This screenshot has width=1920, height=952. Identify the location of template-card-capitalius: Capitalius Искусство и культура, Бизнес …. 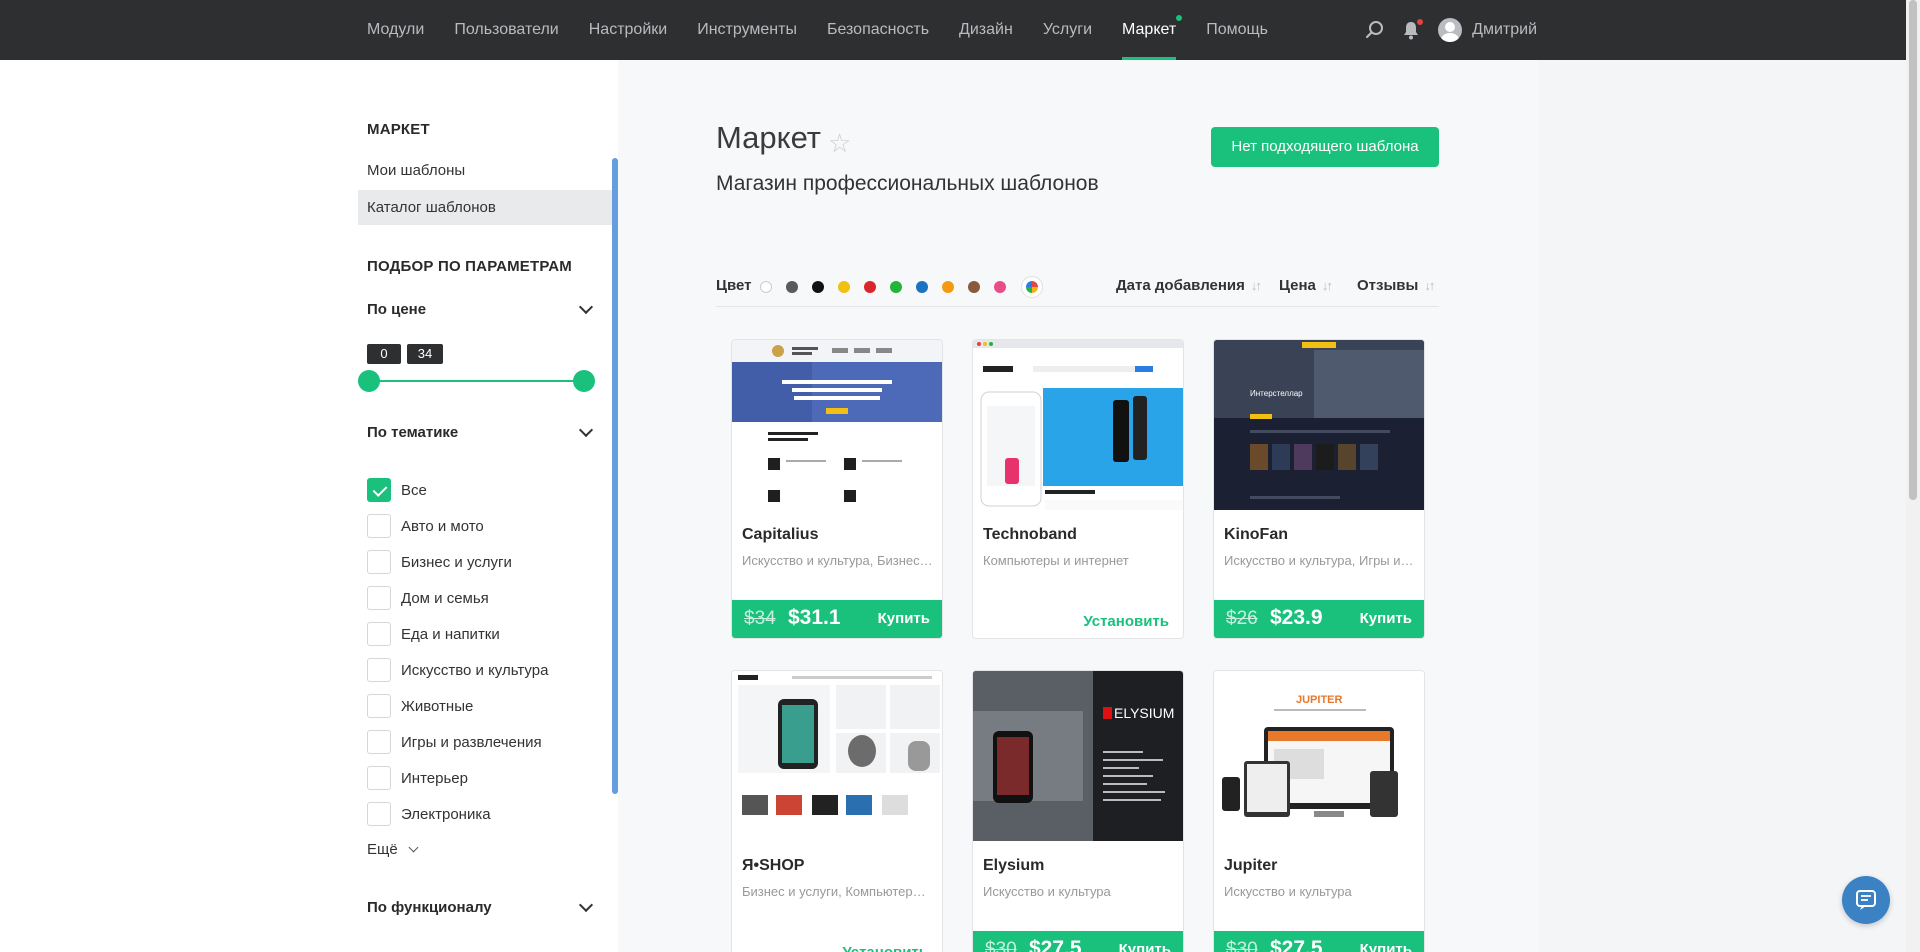
(837, 489).